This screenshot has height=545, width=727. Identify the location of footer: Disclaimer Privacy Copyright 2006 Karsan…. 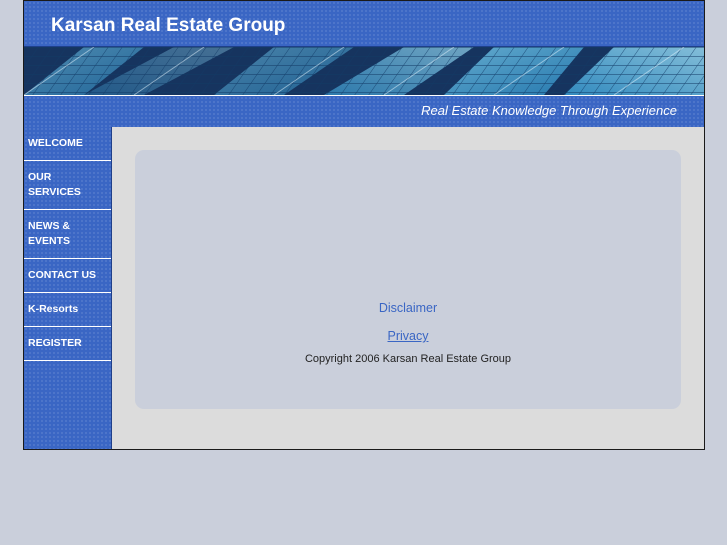
(408, 333).